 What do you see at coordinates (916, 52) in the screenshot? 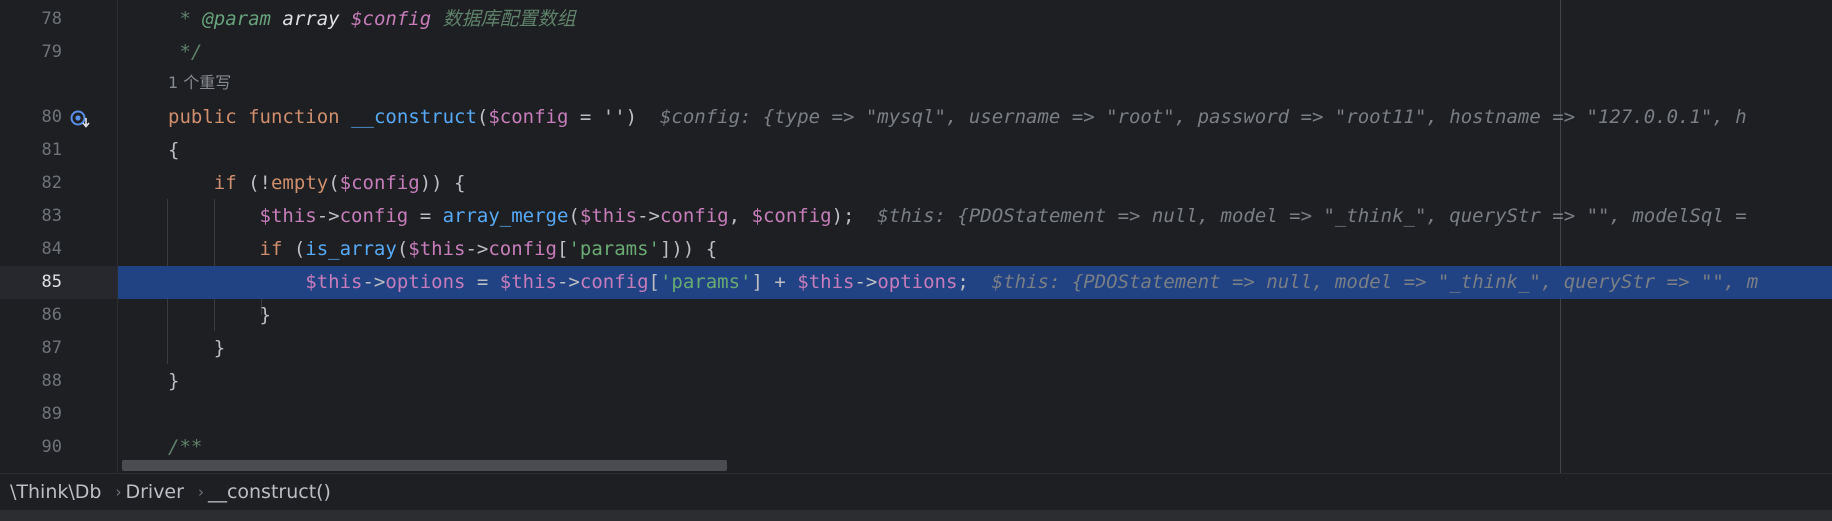
I see `code-line: 79 */` at bounding box center [916, 52].